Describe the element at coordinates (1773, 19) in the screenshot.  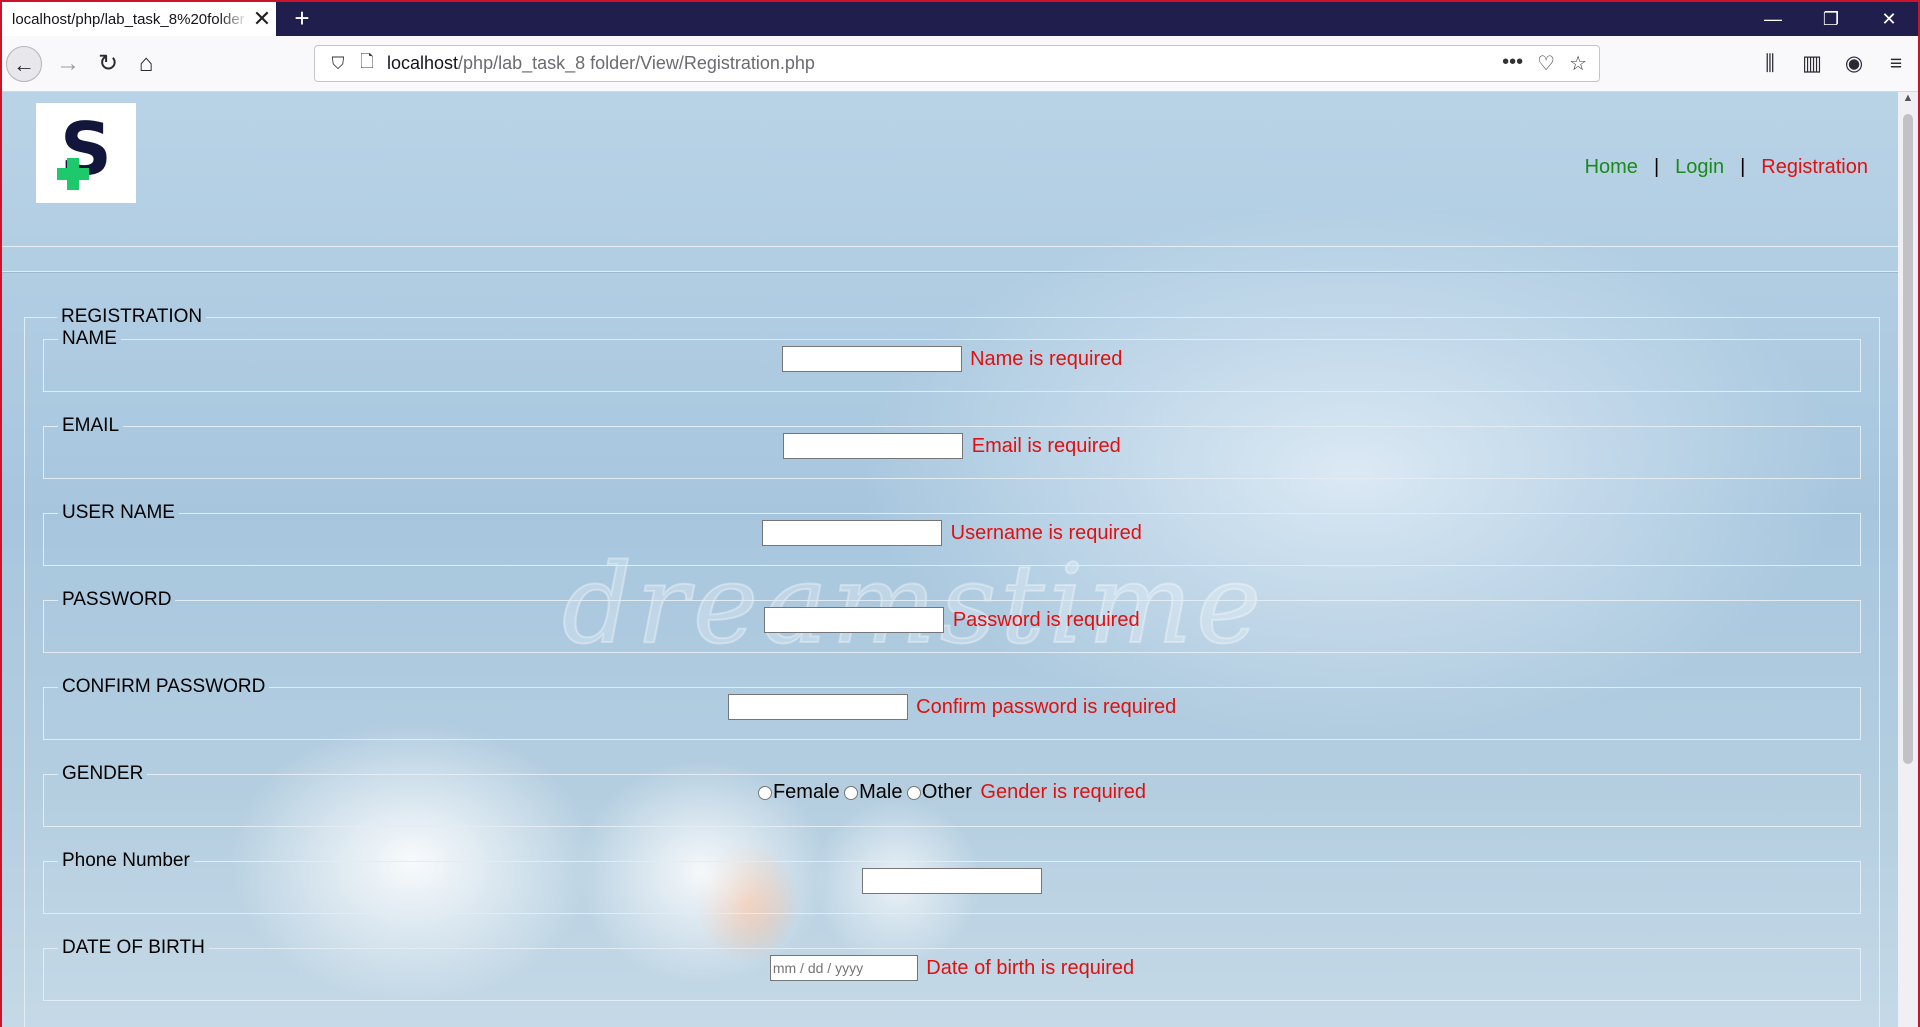
I see `minimize-button: —` at that location.